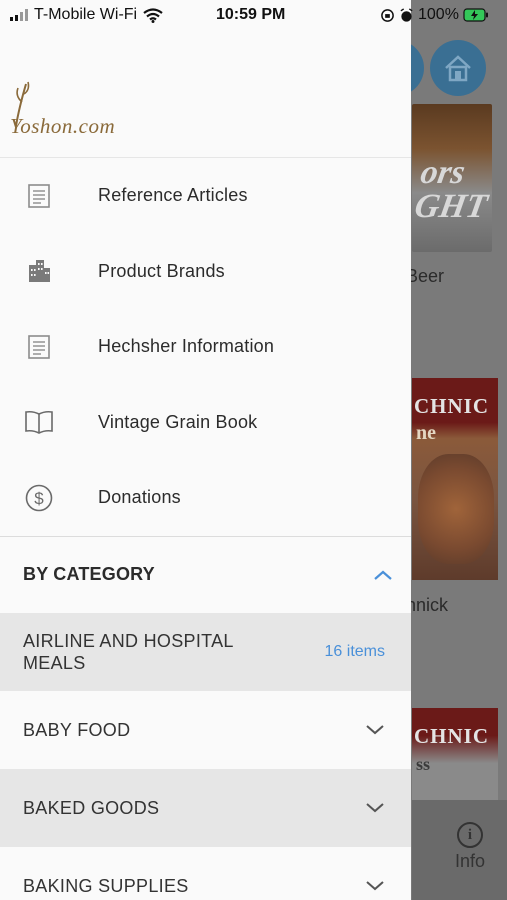 The height and width of the screenshot is (900, 507). Describe the element at coordinates (475, 15) in the screenshot. I see `battery-charging-icon` at that location.